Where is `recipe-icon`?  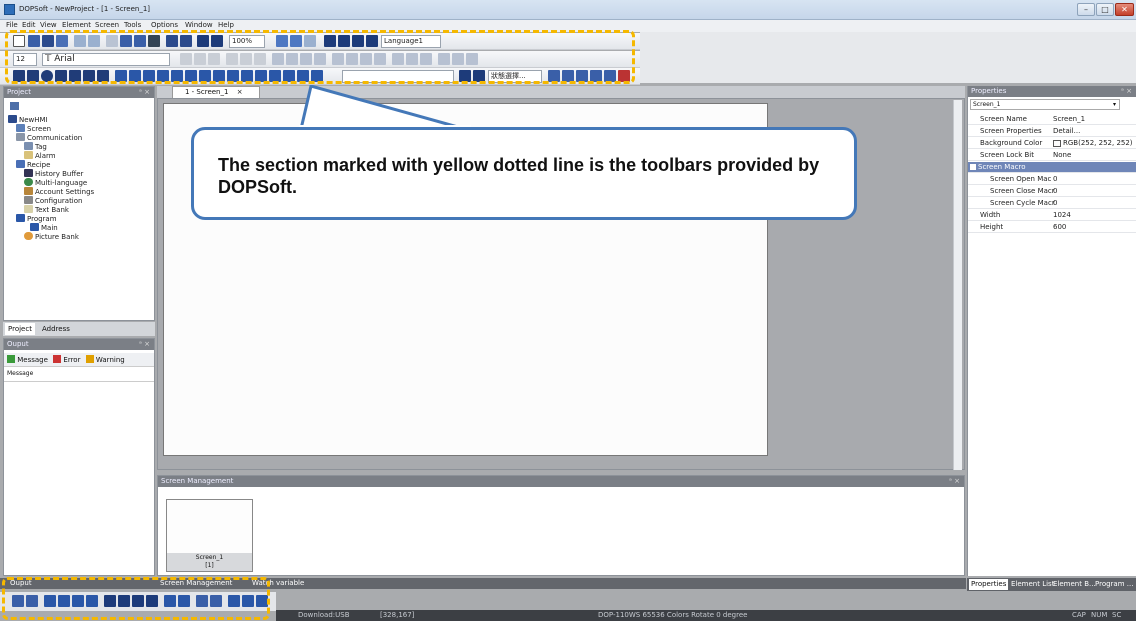 recipe-icon is located at coordinates (20, 164).